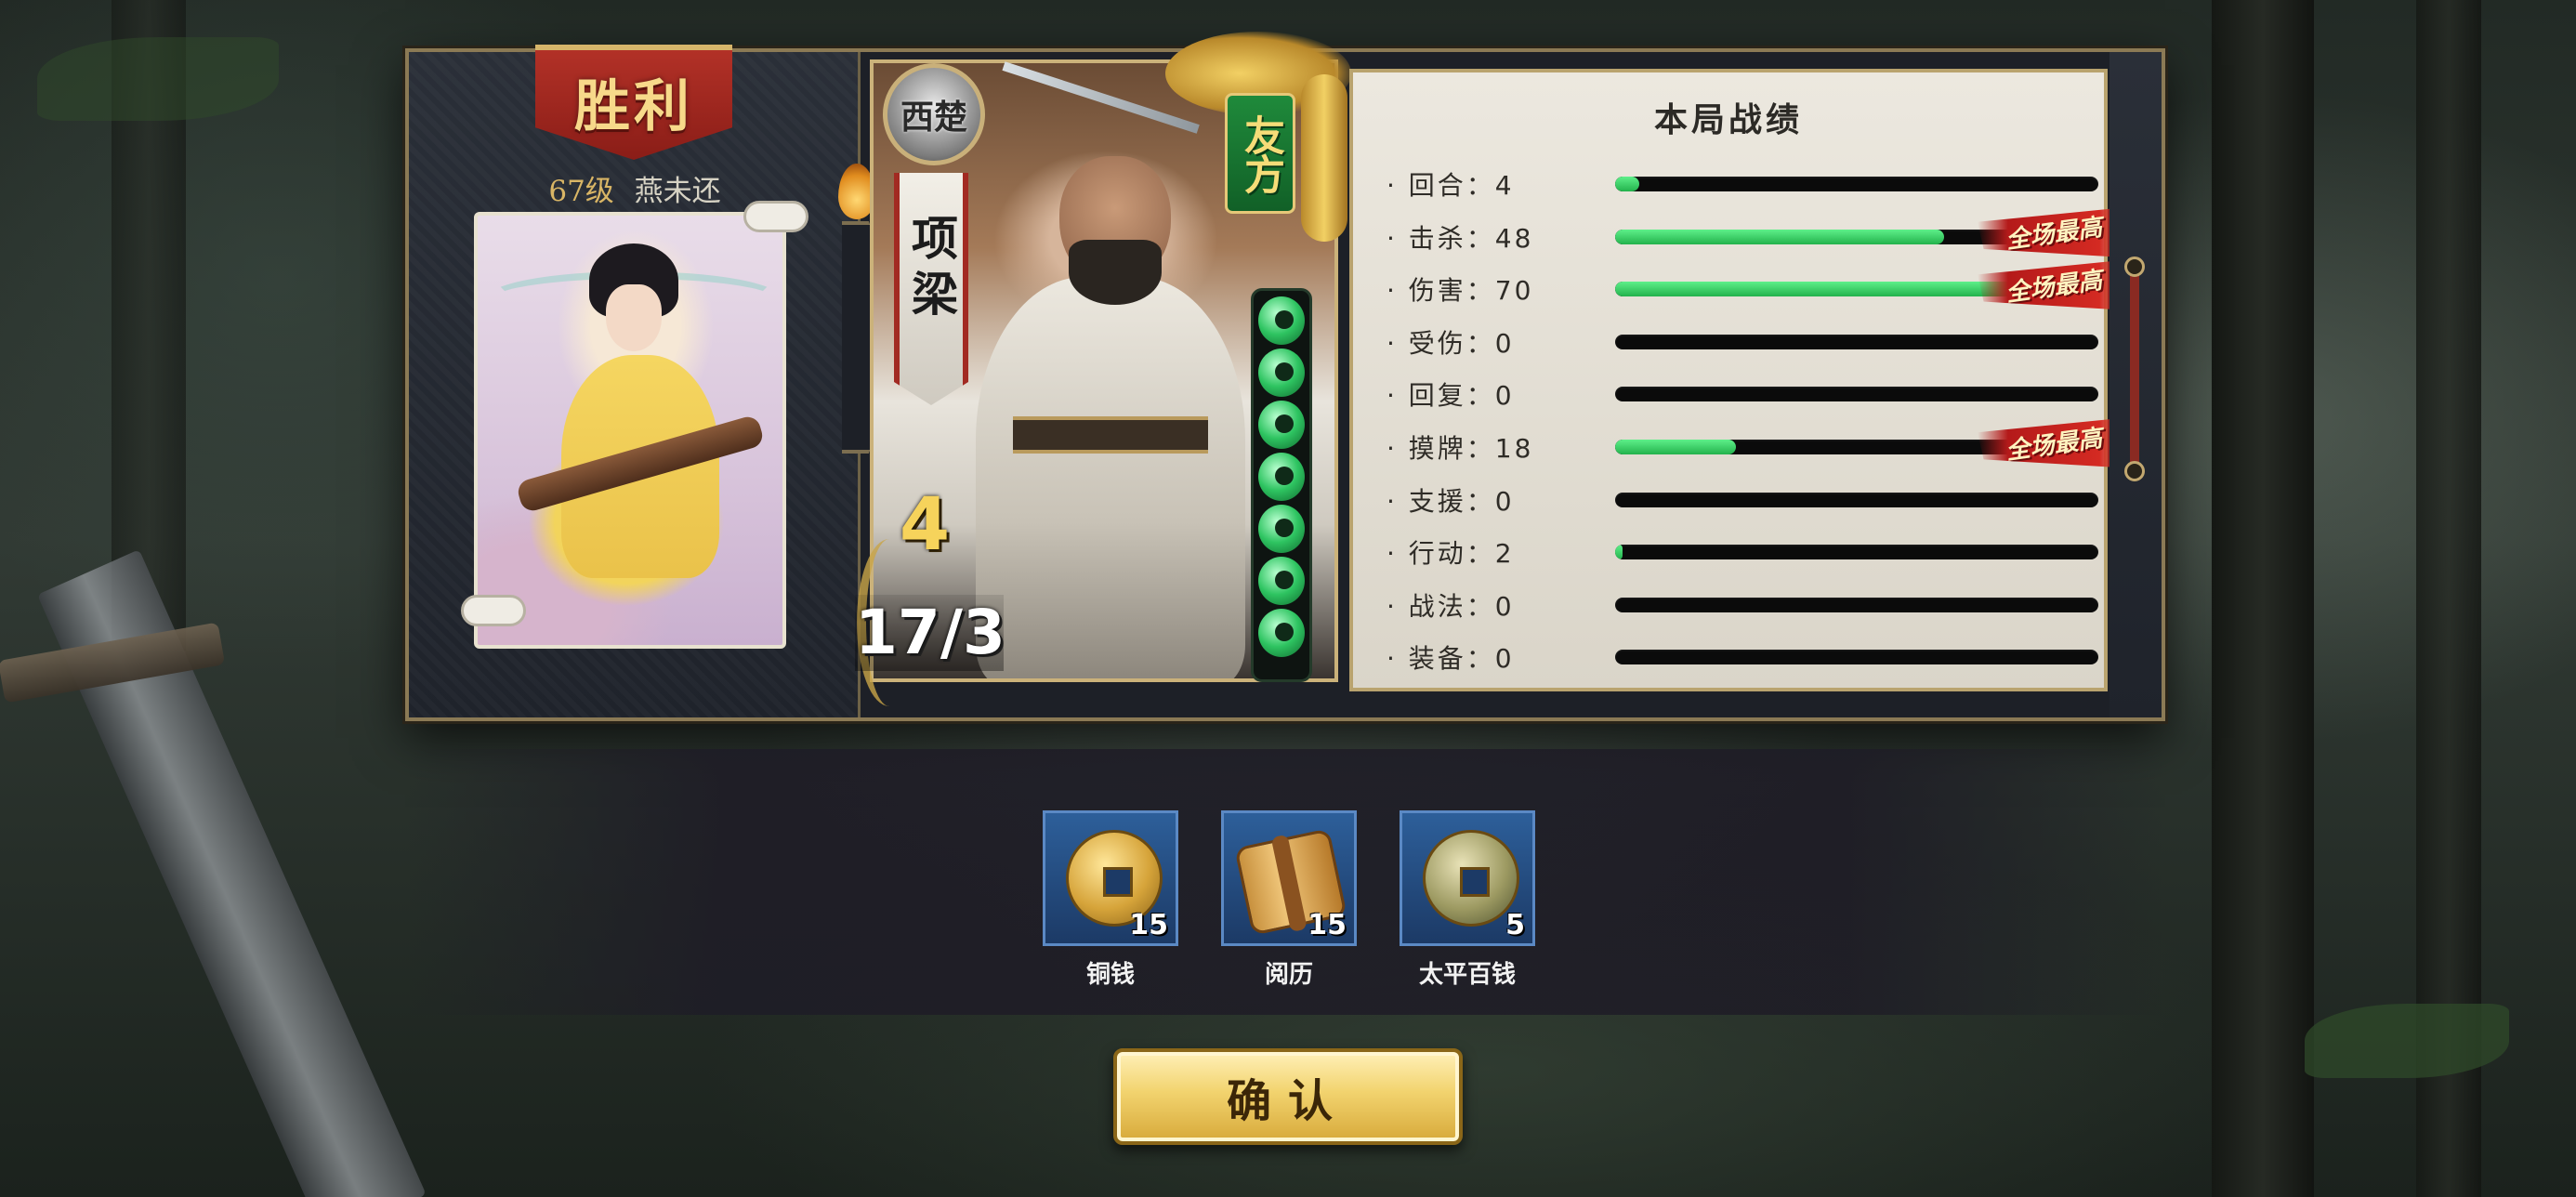 Image resolution: width=2576 pixels, height=1197 pixels. What do you see at coordinates (925, 525) in the screenshot?
I see `hero-hp-value: 4` at bounding box center [925, 525].